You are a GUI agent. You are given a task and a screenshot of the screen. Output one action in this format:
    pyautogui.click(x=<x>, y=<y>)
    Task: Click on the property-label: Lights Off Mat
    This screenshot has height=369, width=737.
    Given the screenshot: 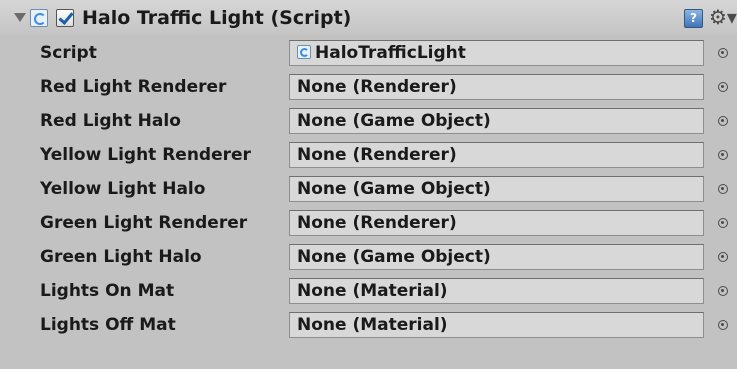 What is the action you would take?
    pyautogui.click(x=108, y=325)
    